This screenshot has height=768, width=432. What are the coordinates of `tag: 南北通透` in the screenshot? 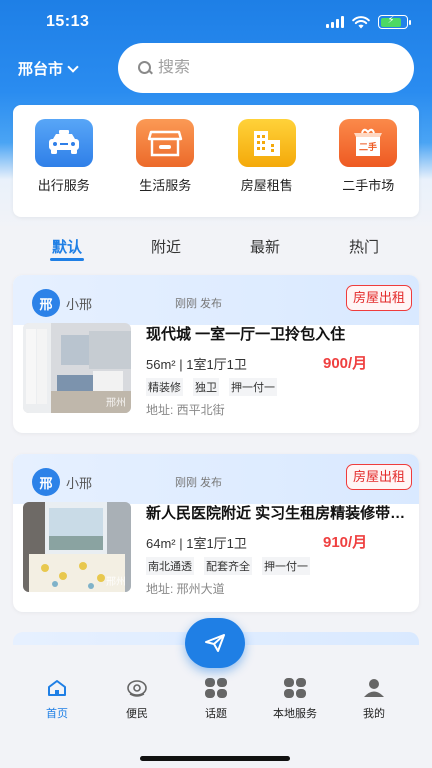 It's located at (170, 566).